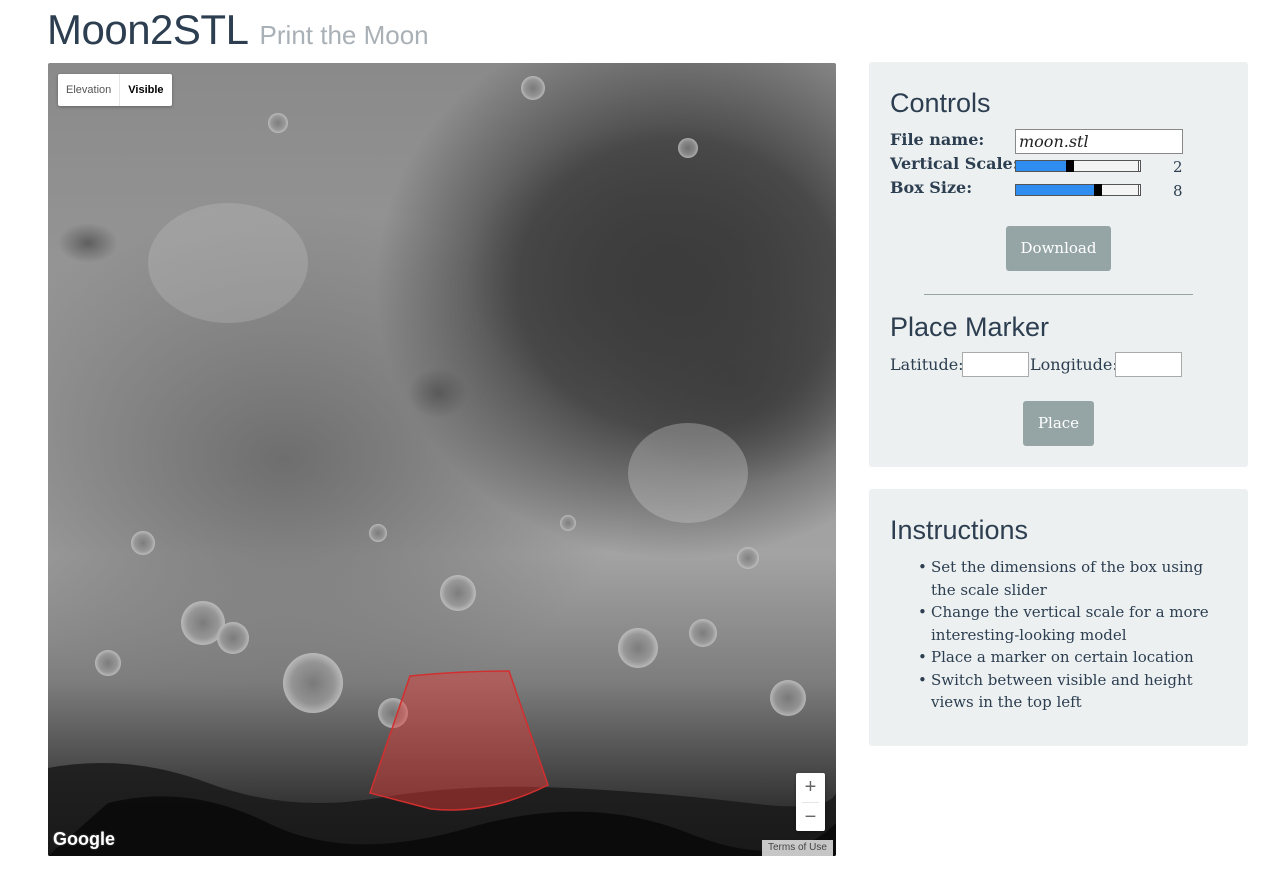  Describe the element at coordinates (1078, 166) in the screenshot. I see `vertical-scale-slider` at that location.